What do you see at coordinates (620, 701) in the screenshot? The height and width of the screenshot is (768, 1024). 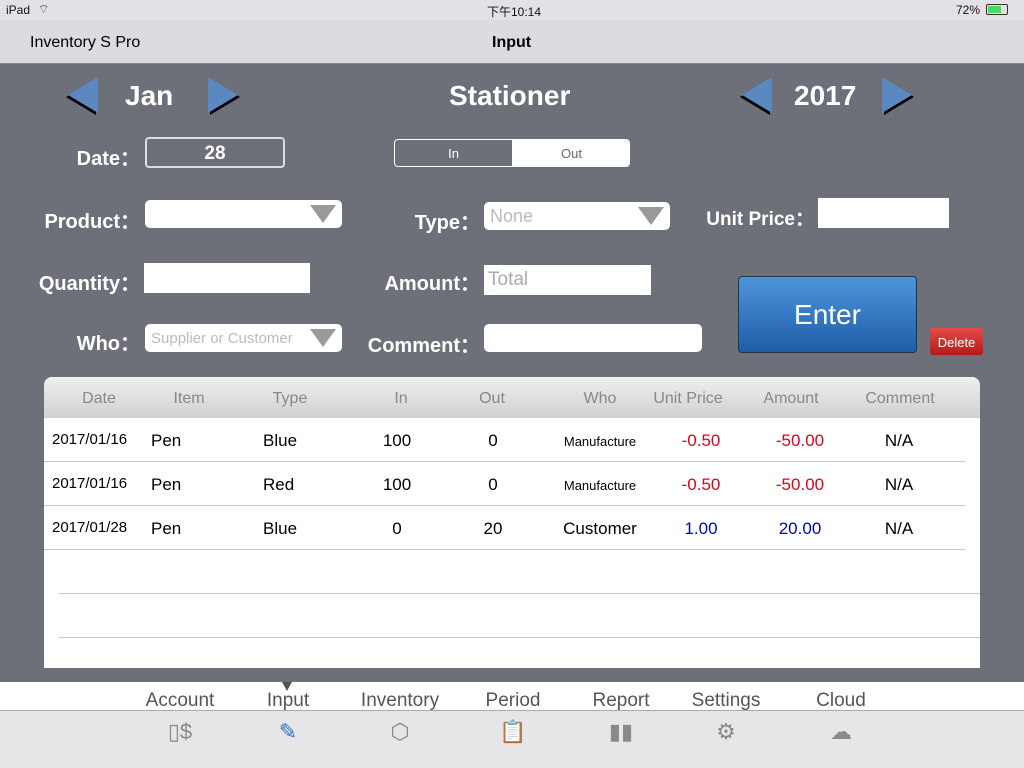 I see `tab-report: Report` at bounding box center [620, 701].